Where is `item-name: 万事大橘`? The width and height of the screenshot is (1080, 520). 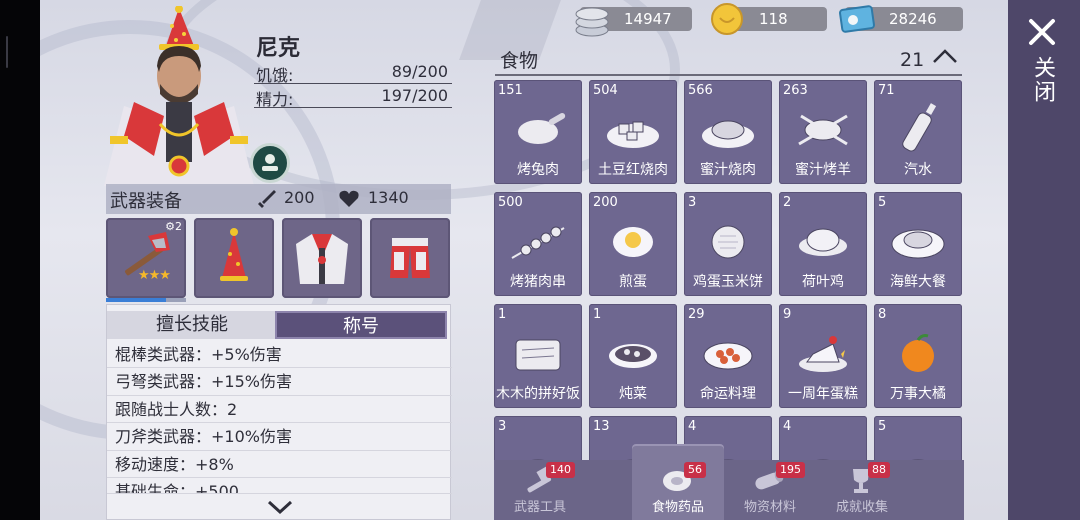
item-name: 万事大橘 is located at coordinates (918, 394).